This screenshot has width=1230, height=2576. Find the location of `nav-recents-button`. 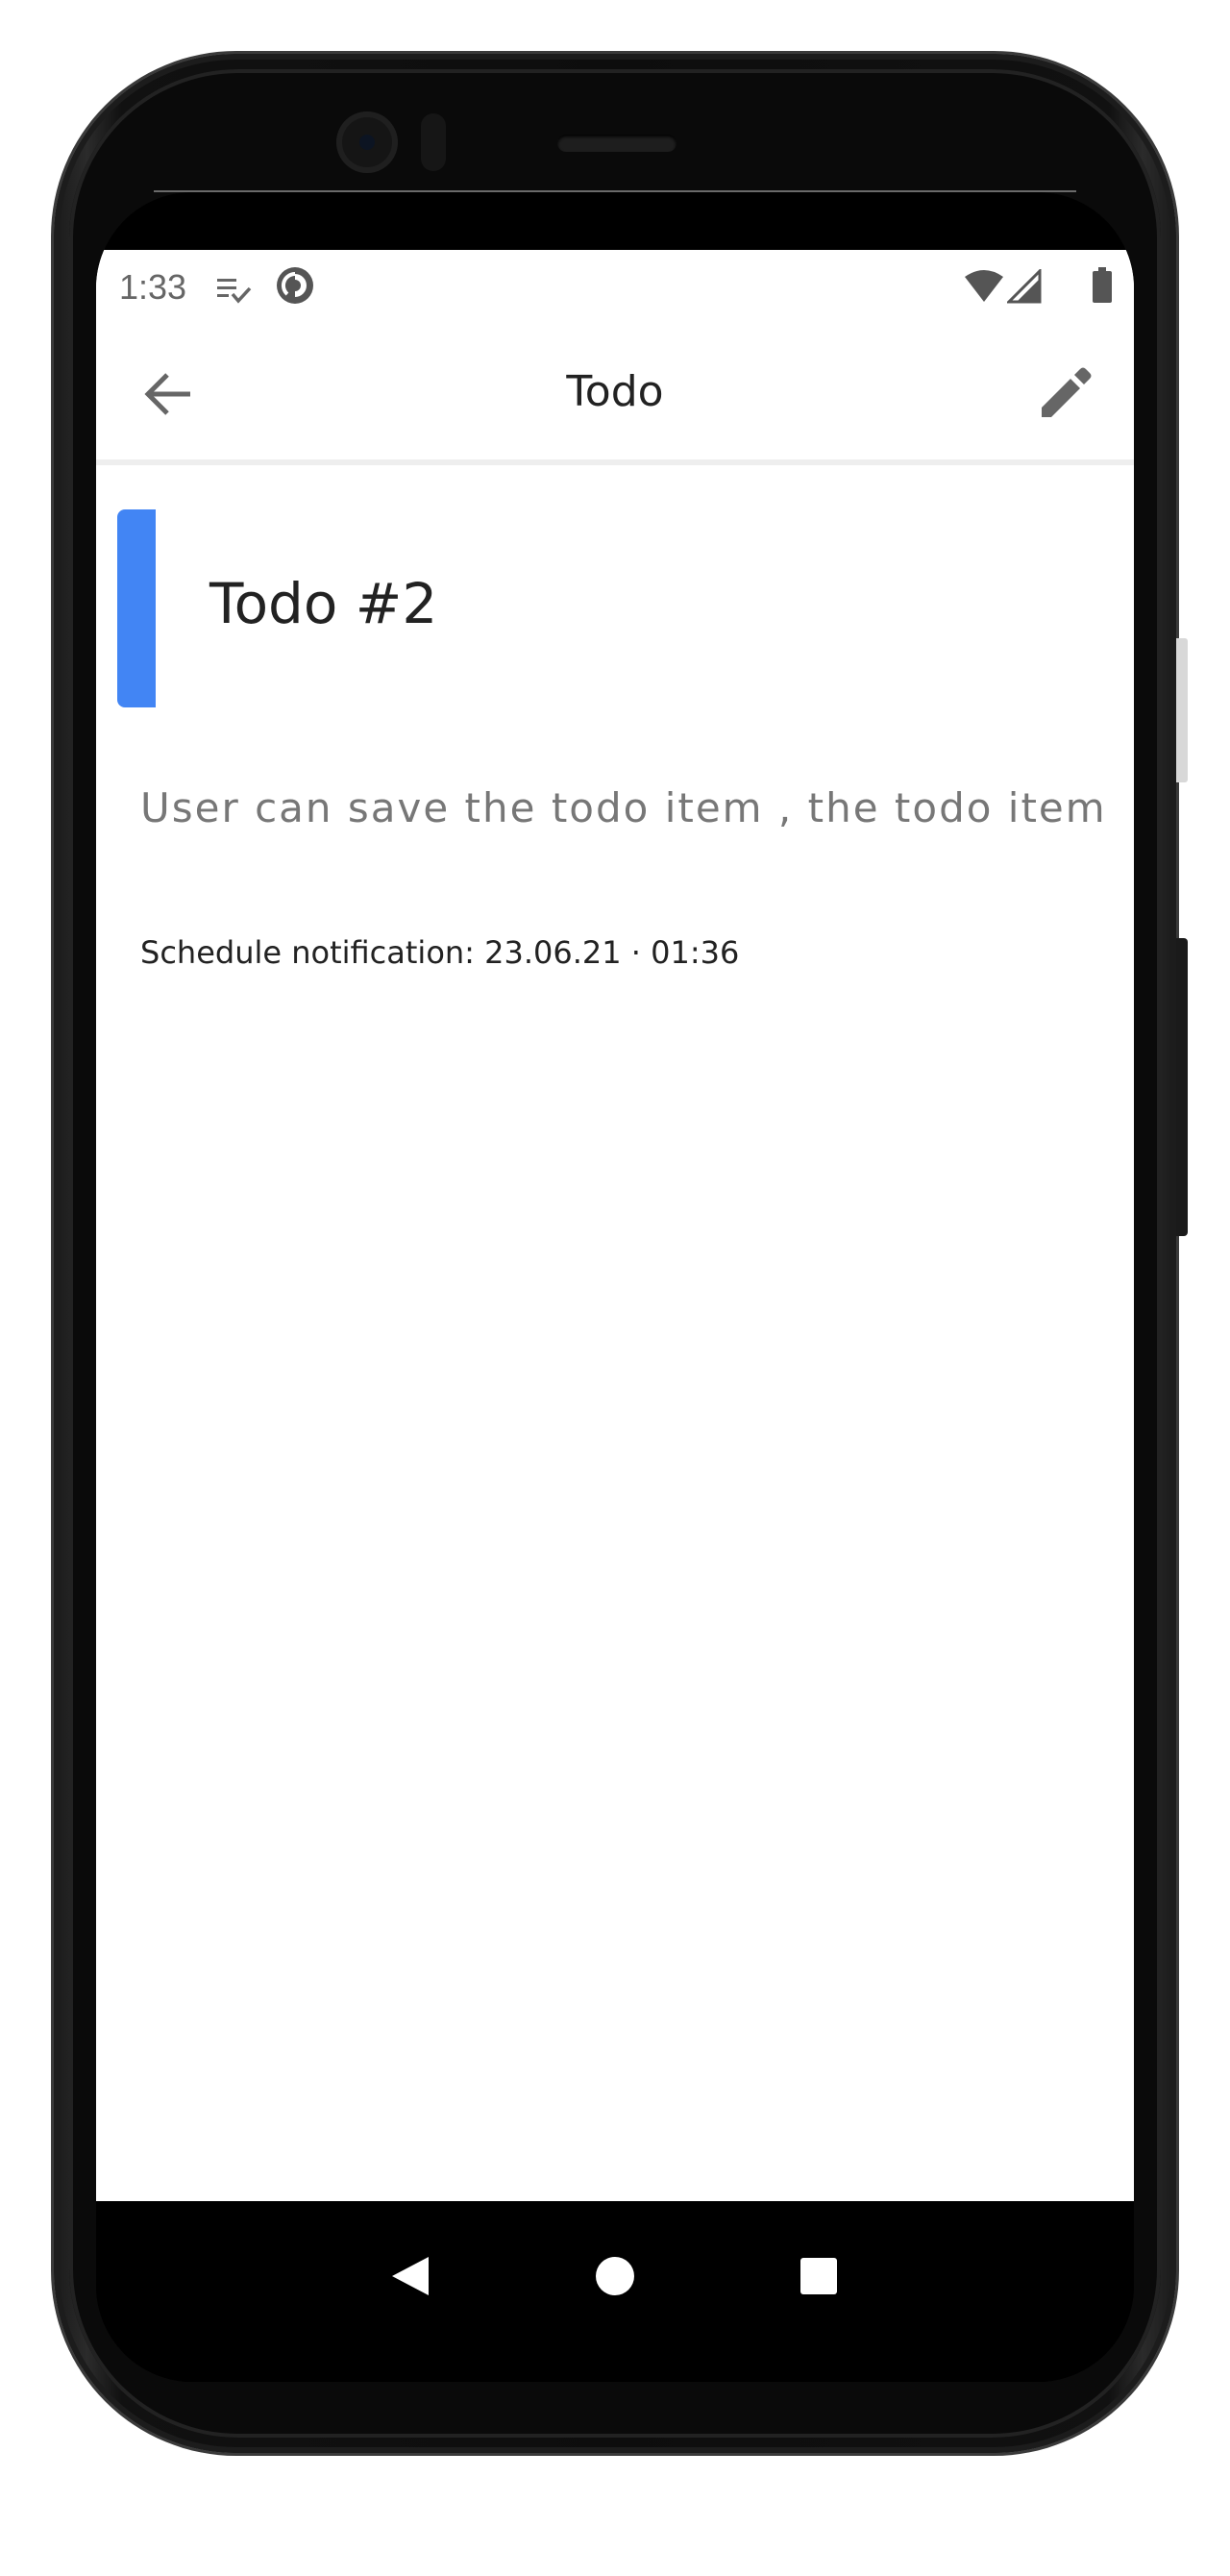

nav-recents-button is located at coordinates (819, 2277).